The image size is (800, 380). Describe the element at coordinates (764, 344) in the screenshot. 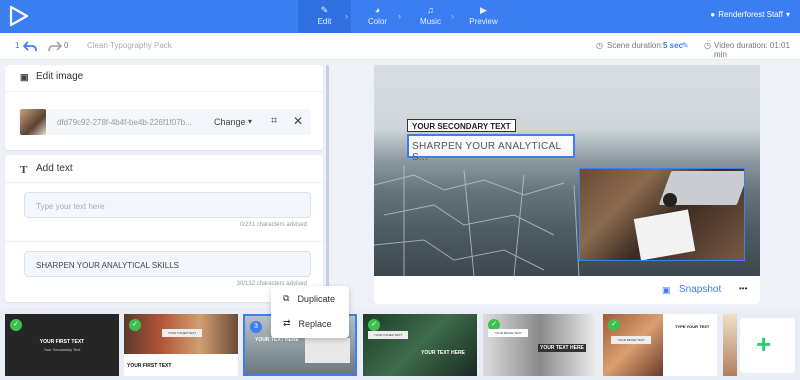

I see `plus-icon: +` at that location.